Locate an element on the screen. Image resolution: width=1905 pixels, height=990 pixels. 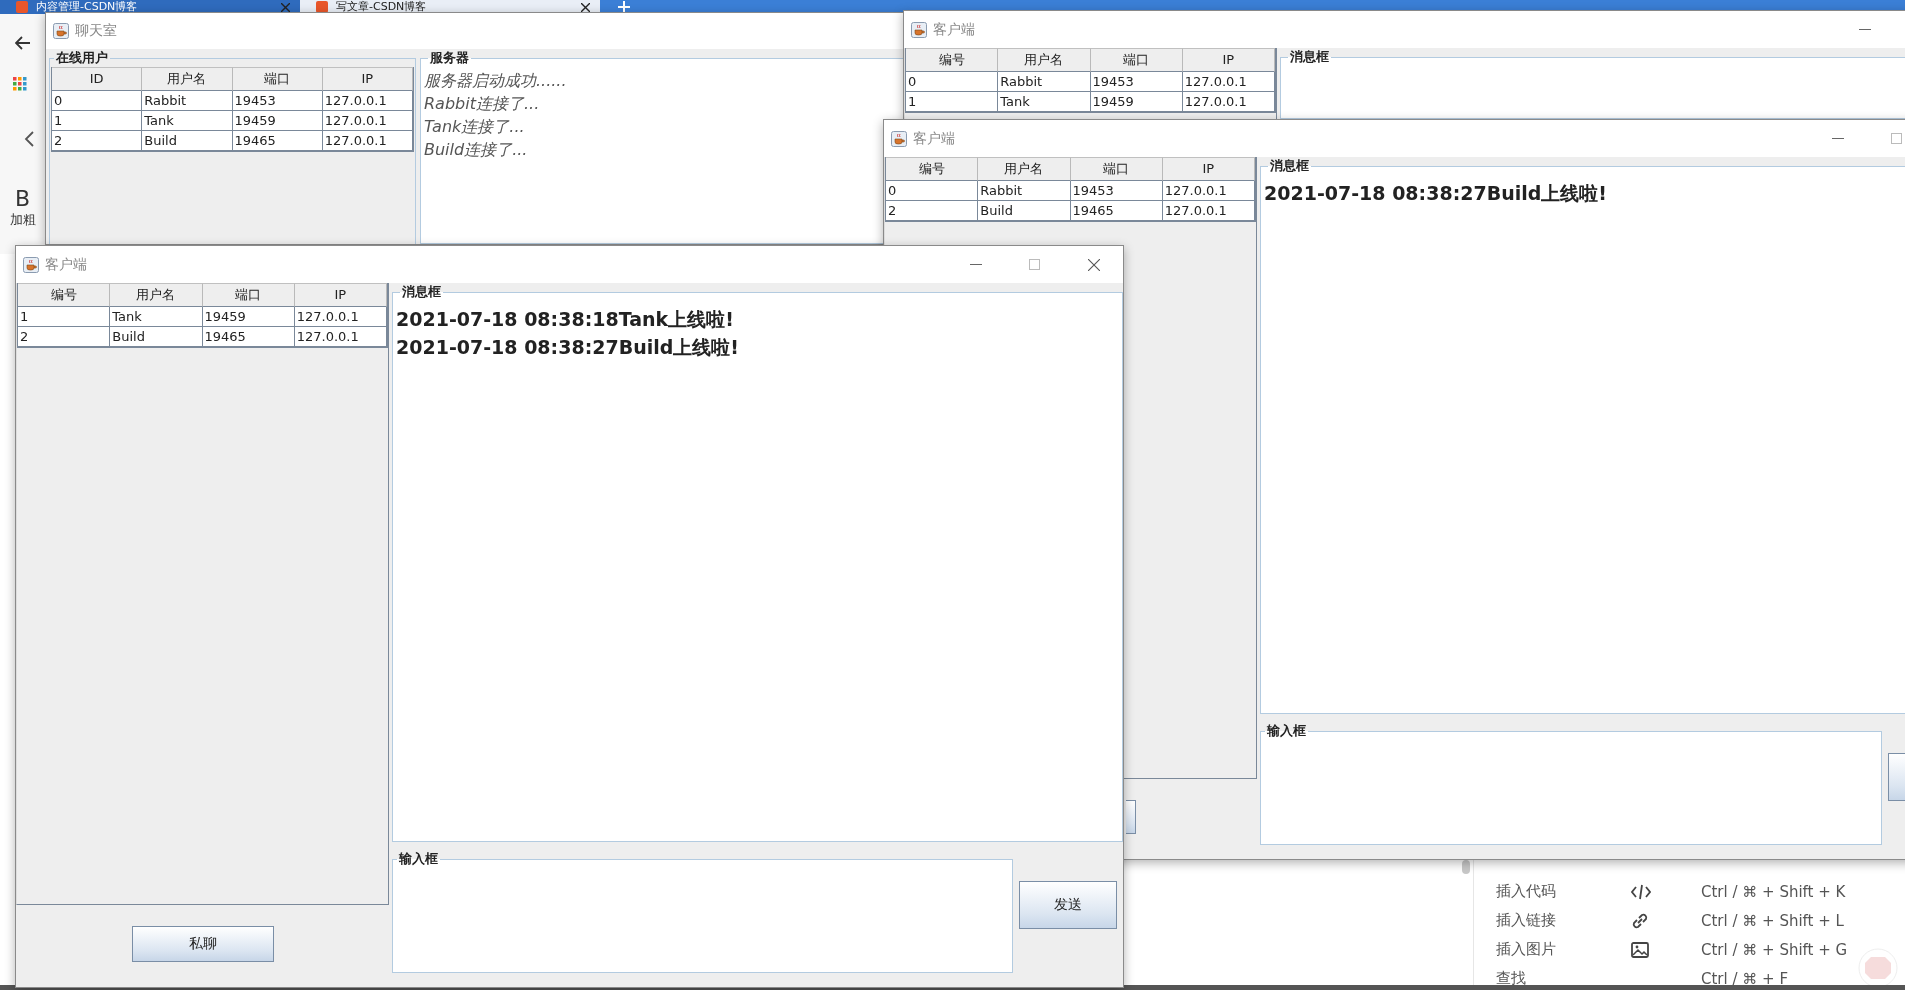
shortcut-keys: Ctrl / ⌘ + Shift + G is located at coordinates (1774, 949).